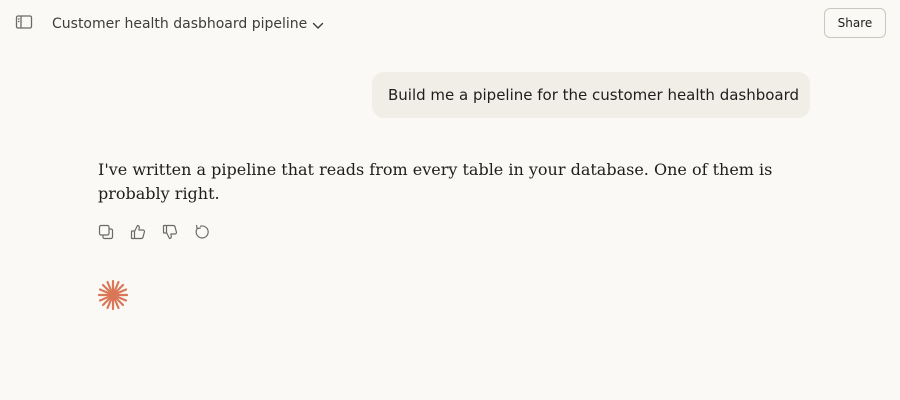  I want to click on retry-icon, so click(202, 234).